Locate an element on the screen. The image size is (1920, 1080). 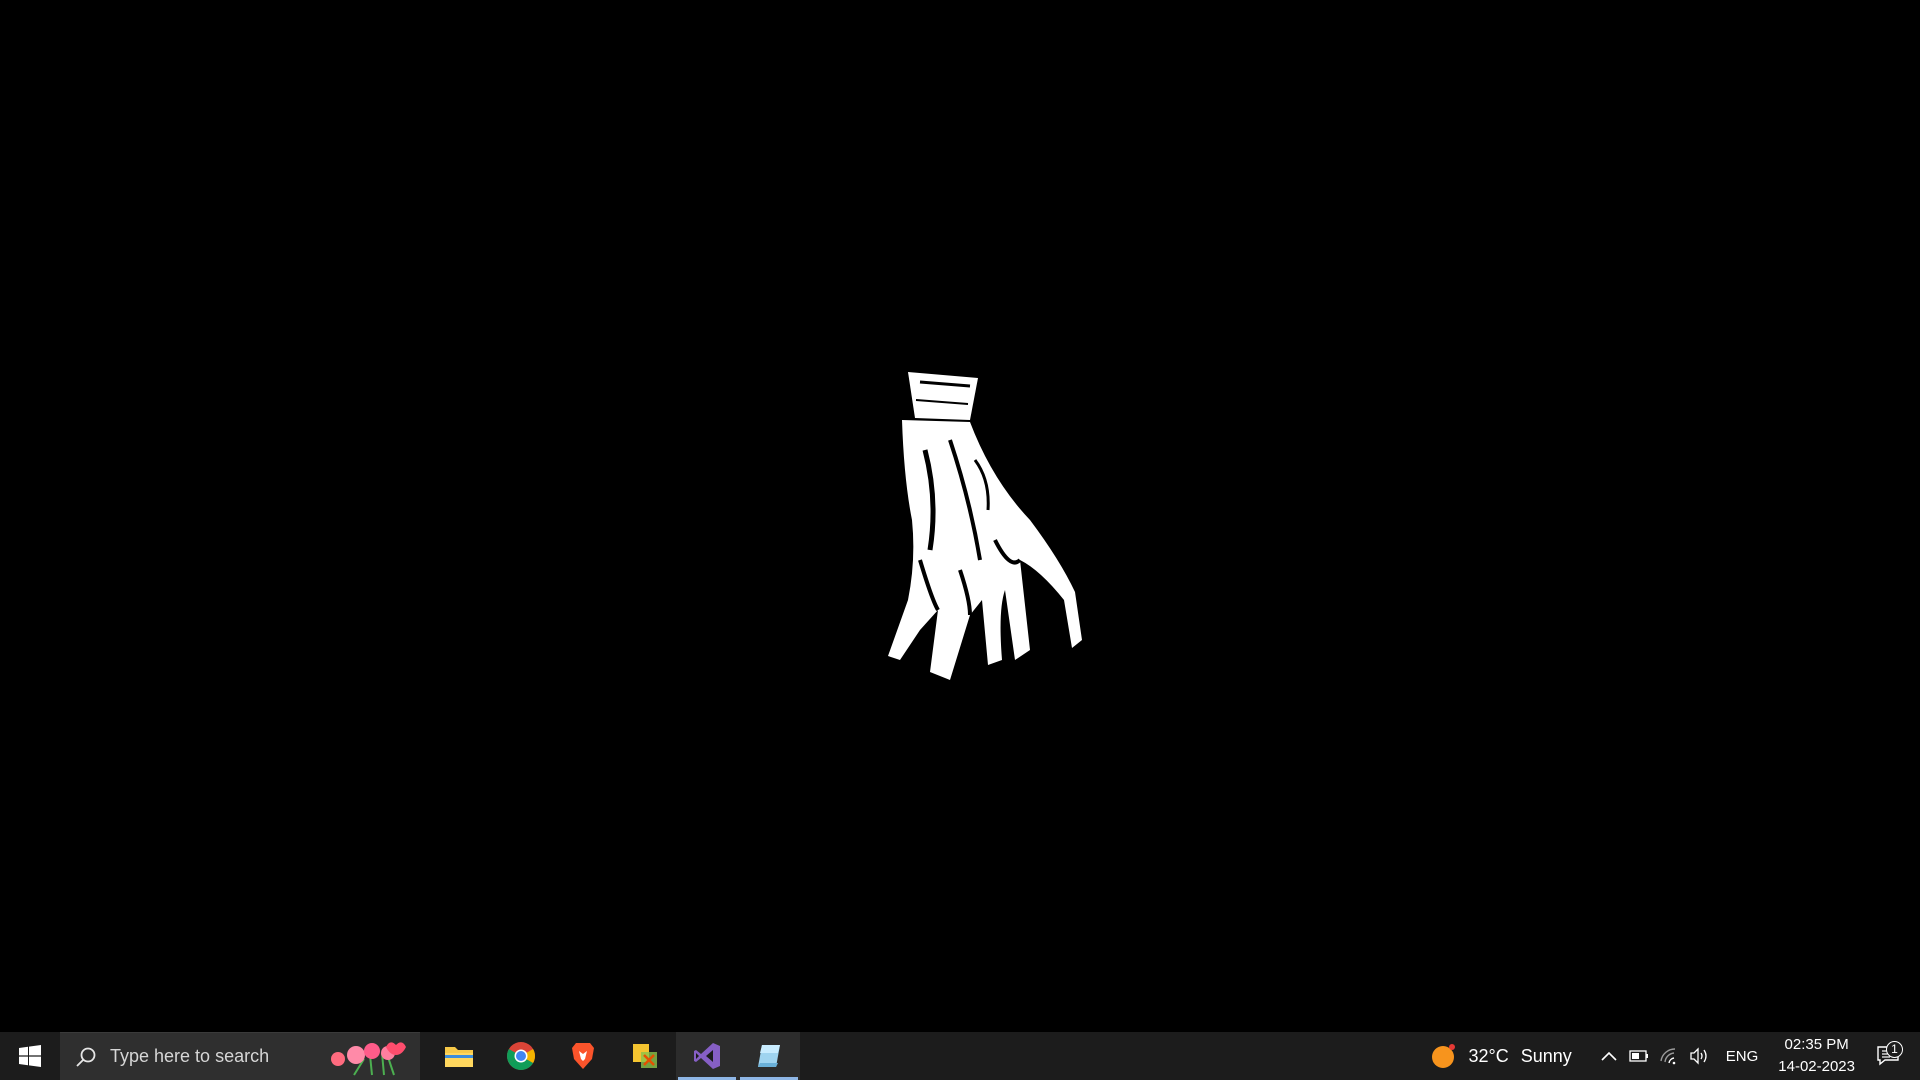
speaker-icon is located at coordinates (1698, 1056).